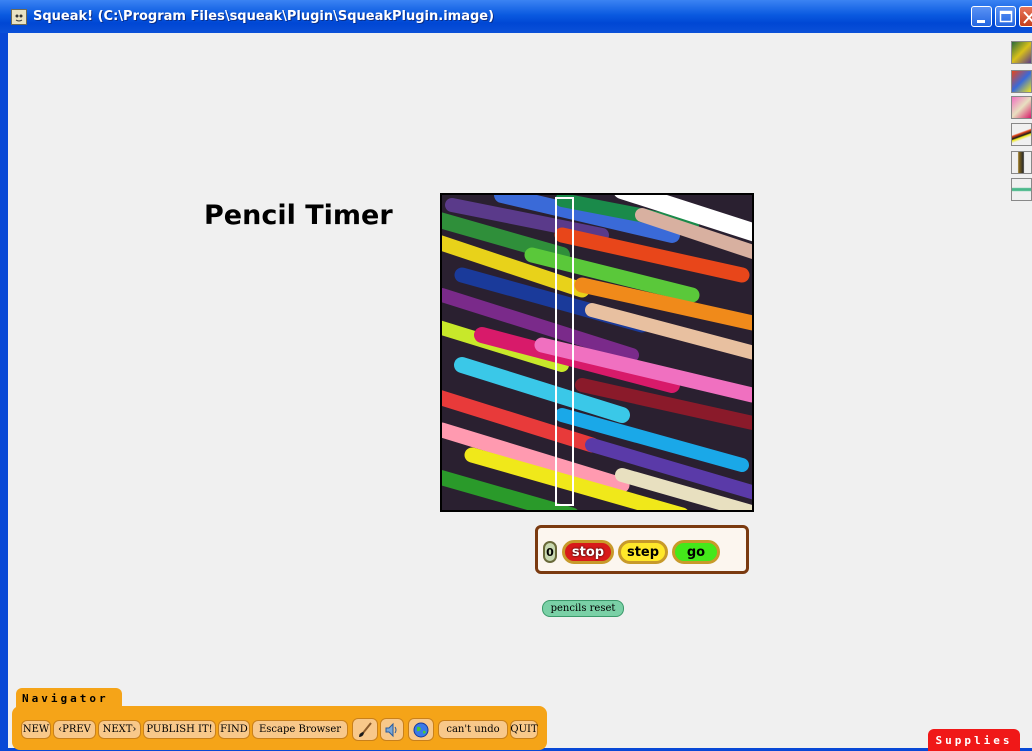 This screenshot has width=1032, height=751. Describe the element at coordinates (134, 729) in the screenshot. I see `chevron-right-icon: ›` at that location.